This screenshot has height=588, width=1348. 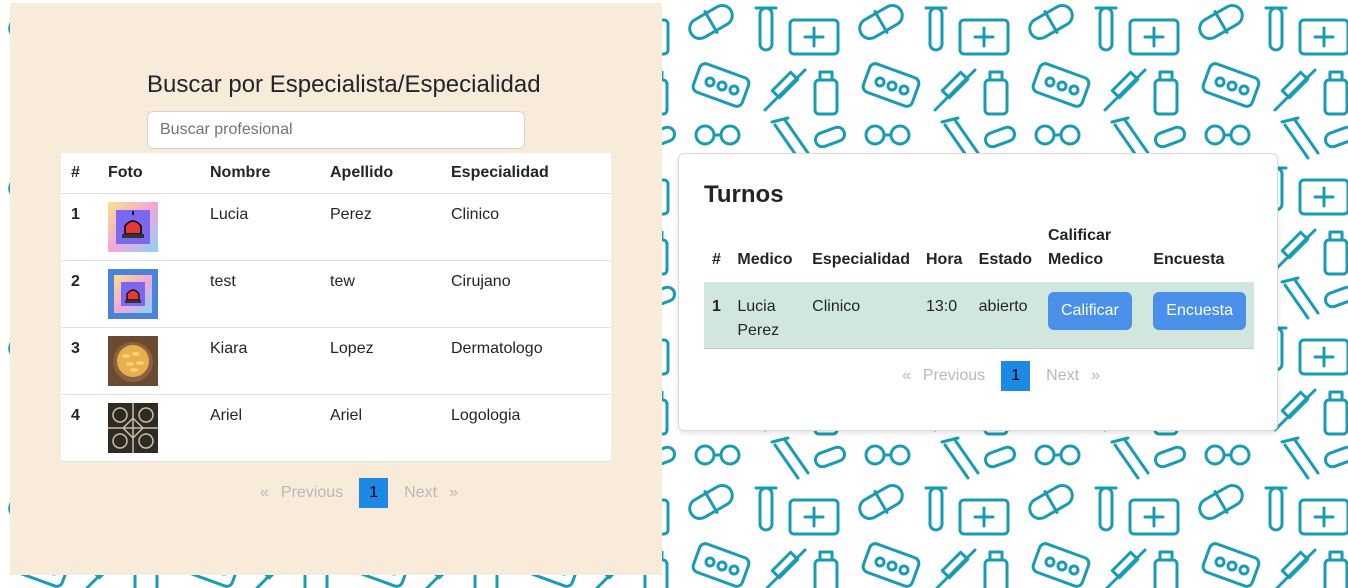 I want to click on pagination-right: « Previous 1 Next », so click(x=1001, y=376).